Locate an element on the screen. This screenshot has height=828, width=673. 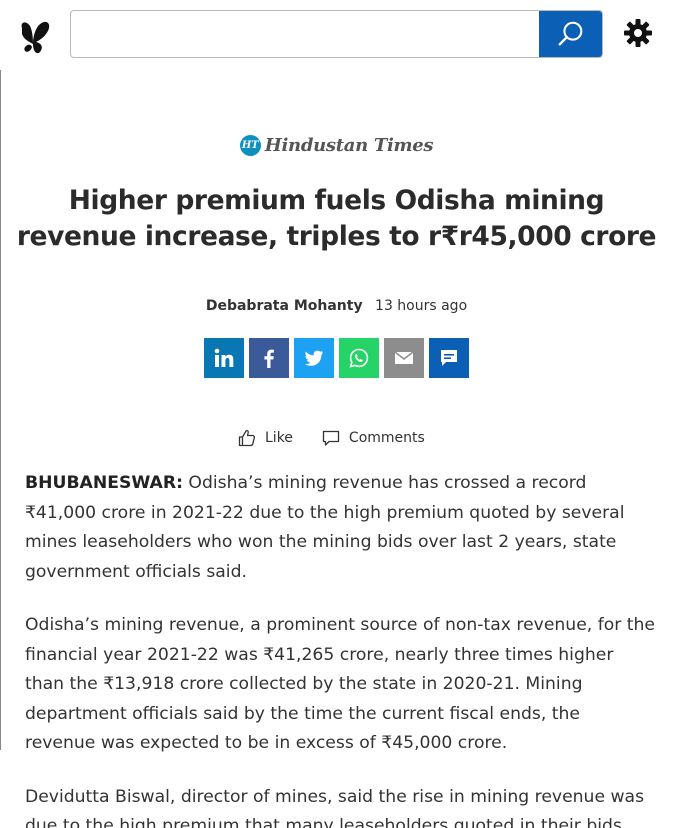
comments-button: Comments is located at coordinates (373, 438).